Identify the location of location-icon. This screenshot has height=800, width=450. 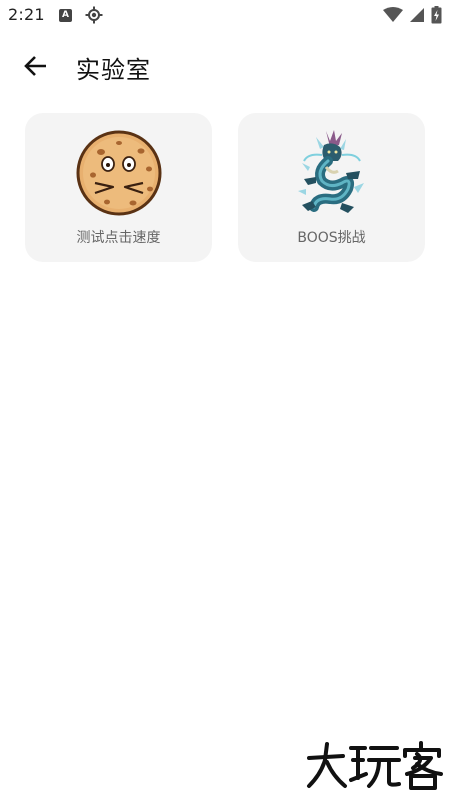
(94, 15).